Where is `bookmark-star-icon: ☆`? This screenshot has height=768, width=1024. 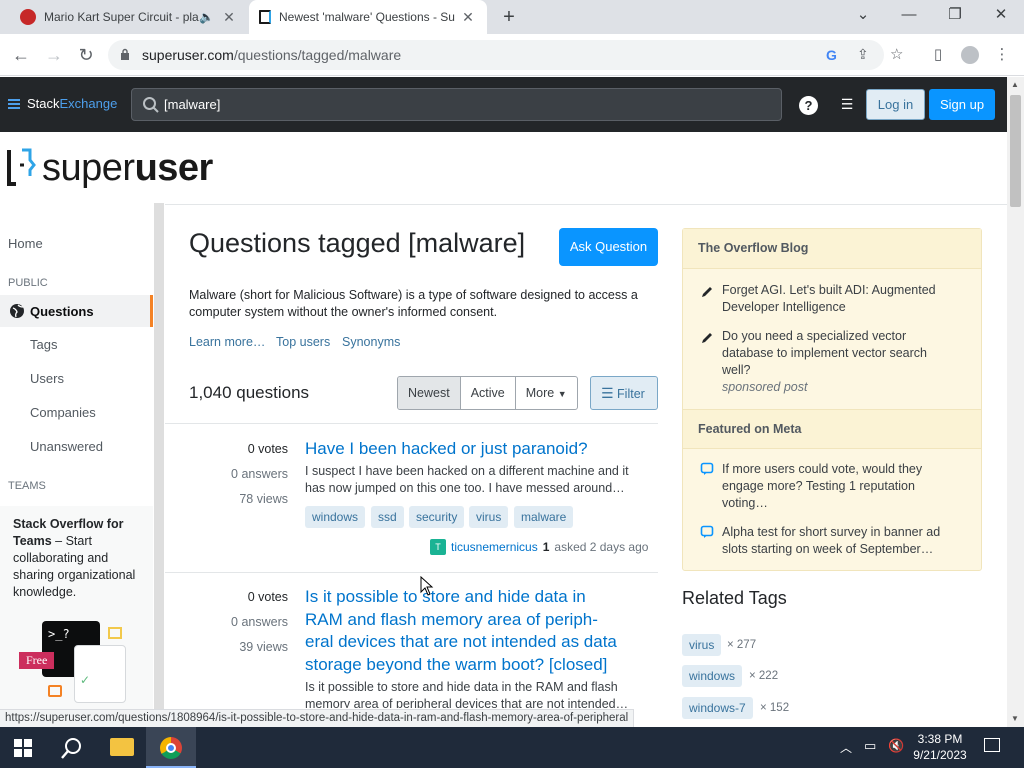
bookmark-star-icon: ☆ is located at coordinates (896, 54).